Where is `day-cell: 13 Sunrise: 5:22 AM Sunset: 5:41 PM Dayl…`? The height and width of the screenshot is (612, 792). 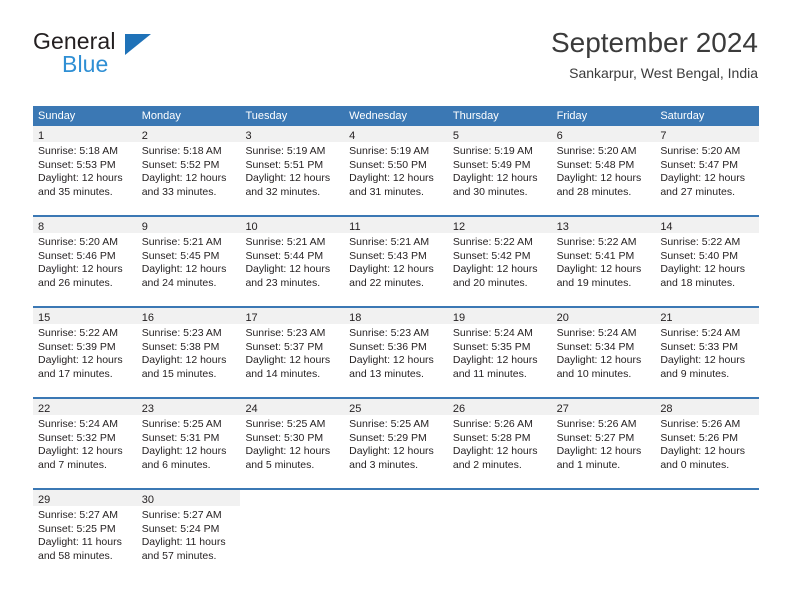
day-cell: 13 Sunrise: 5:22 AM Sunset: 5:41 PM Dayl… is located at coordinates (603, 259).